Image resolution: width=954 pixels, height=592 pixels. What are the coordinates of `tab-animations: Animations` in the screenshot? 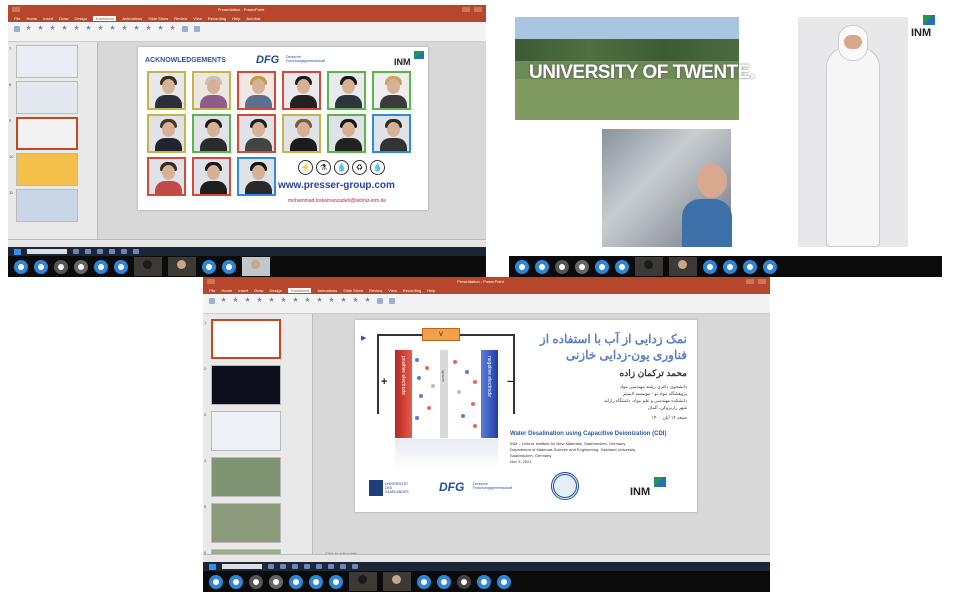 It's located at (327, 290).